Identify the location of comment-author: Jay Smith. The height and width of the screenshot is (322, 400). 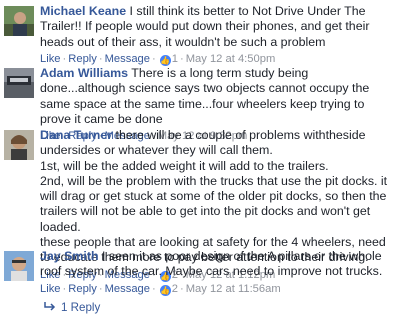
(69, 256).